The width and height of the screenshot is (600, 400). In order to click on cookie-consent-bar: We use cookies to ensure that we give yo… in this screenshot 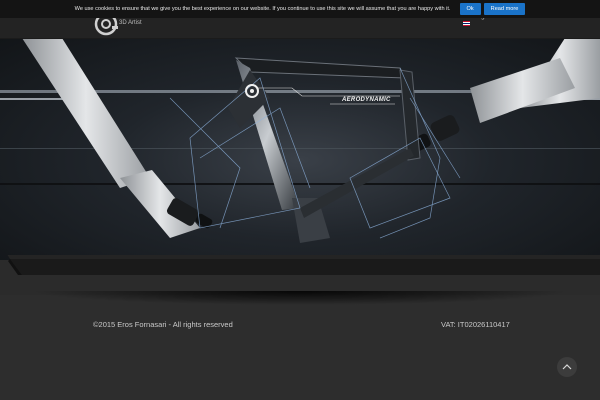, I will do `click(300, 9)`.